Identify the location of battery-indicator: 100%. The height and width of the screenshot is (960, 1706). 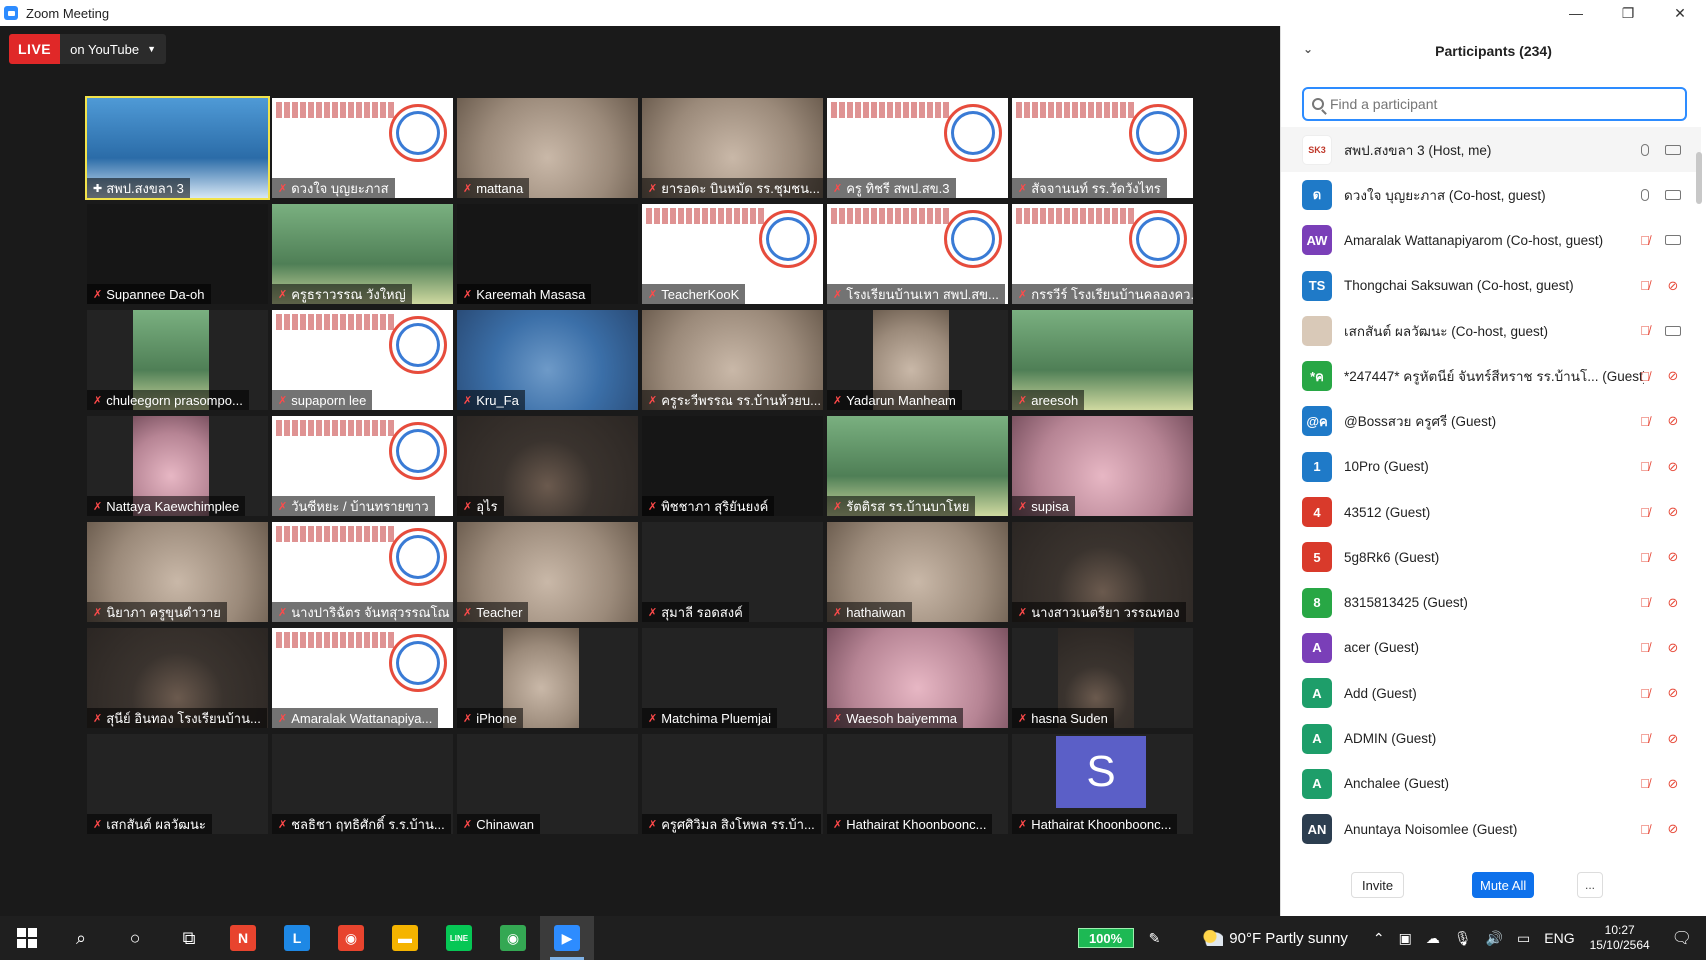
(1105, 938).